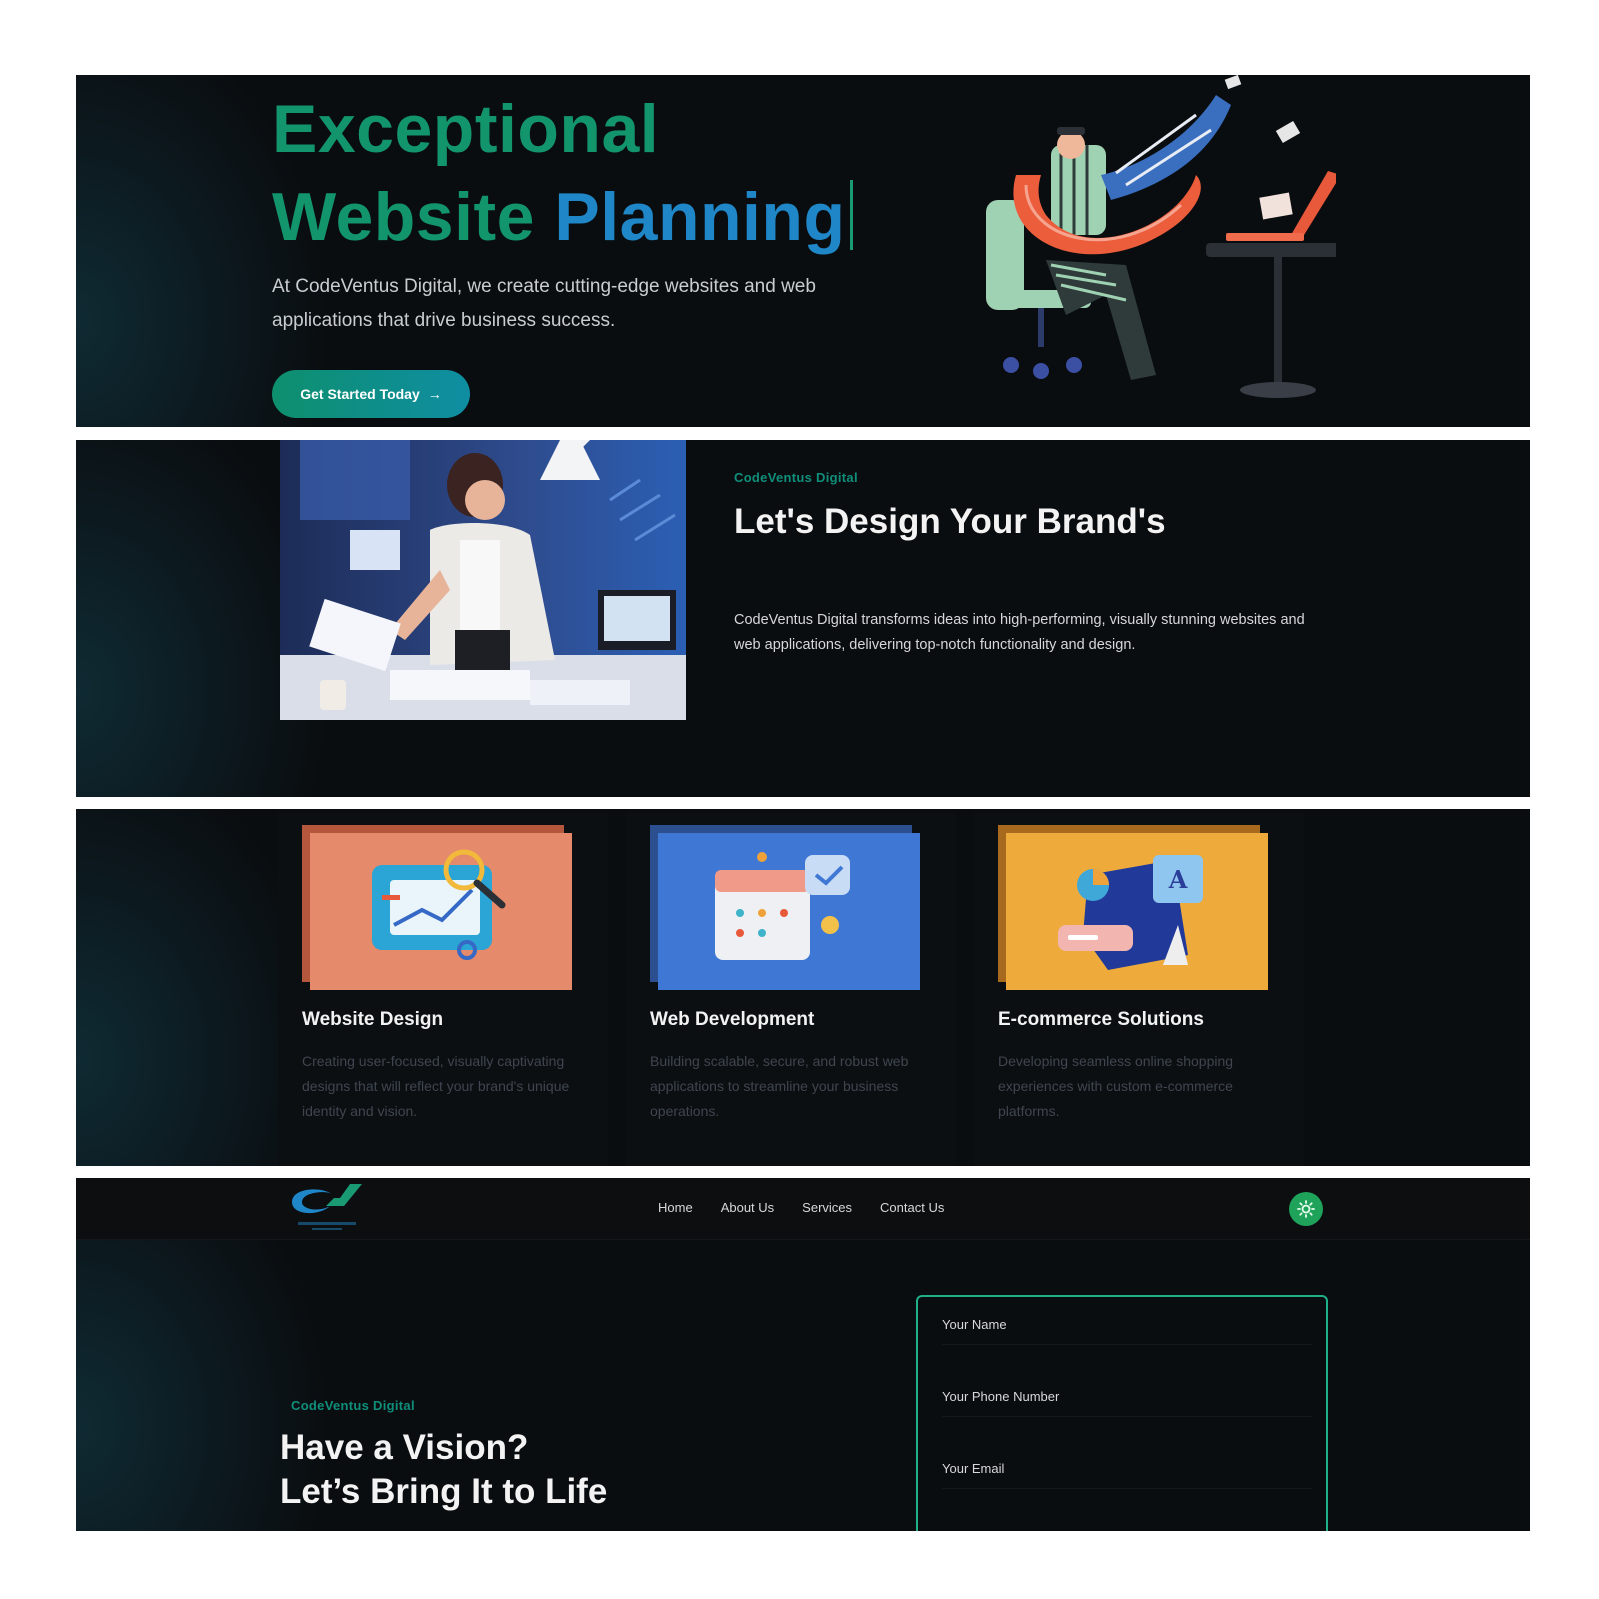 The image size is (1599, 1599). What do you see at coordinates (434, 394) in the screenshot?
I see `arrow-right-icon: →` at bounding box center [434, 394].